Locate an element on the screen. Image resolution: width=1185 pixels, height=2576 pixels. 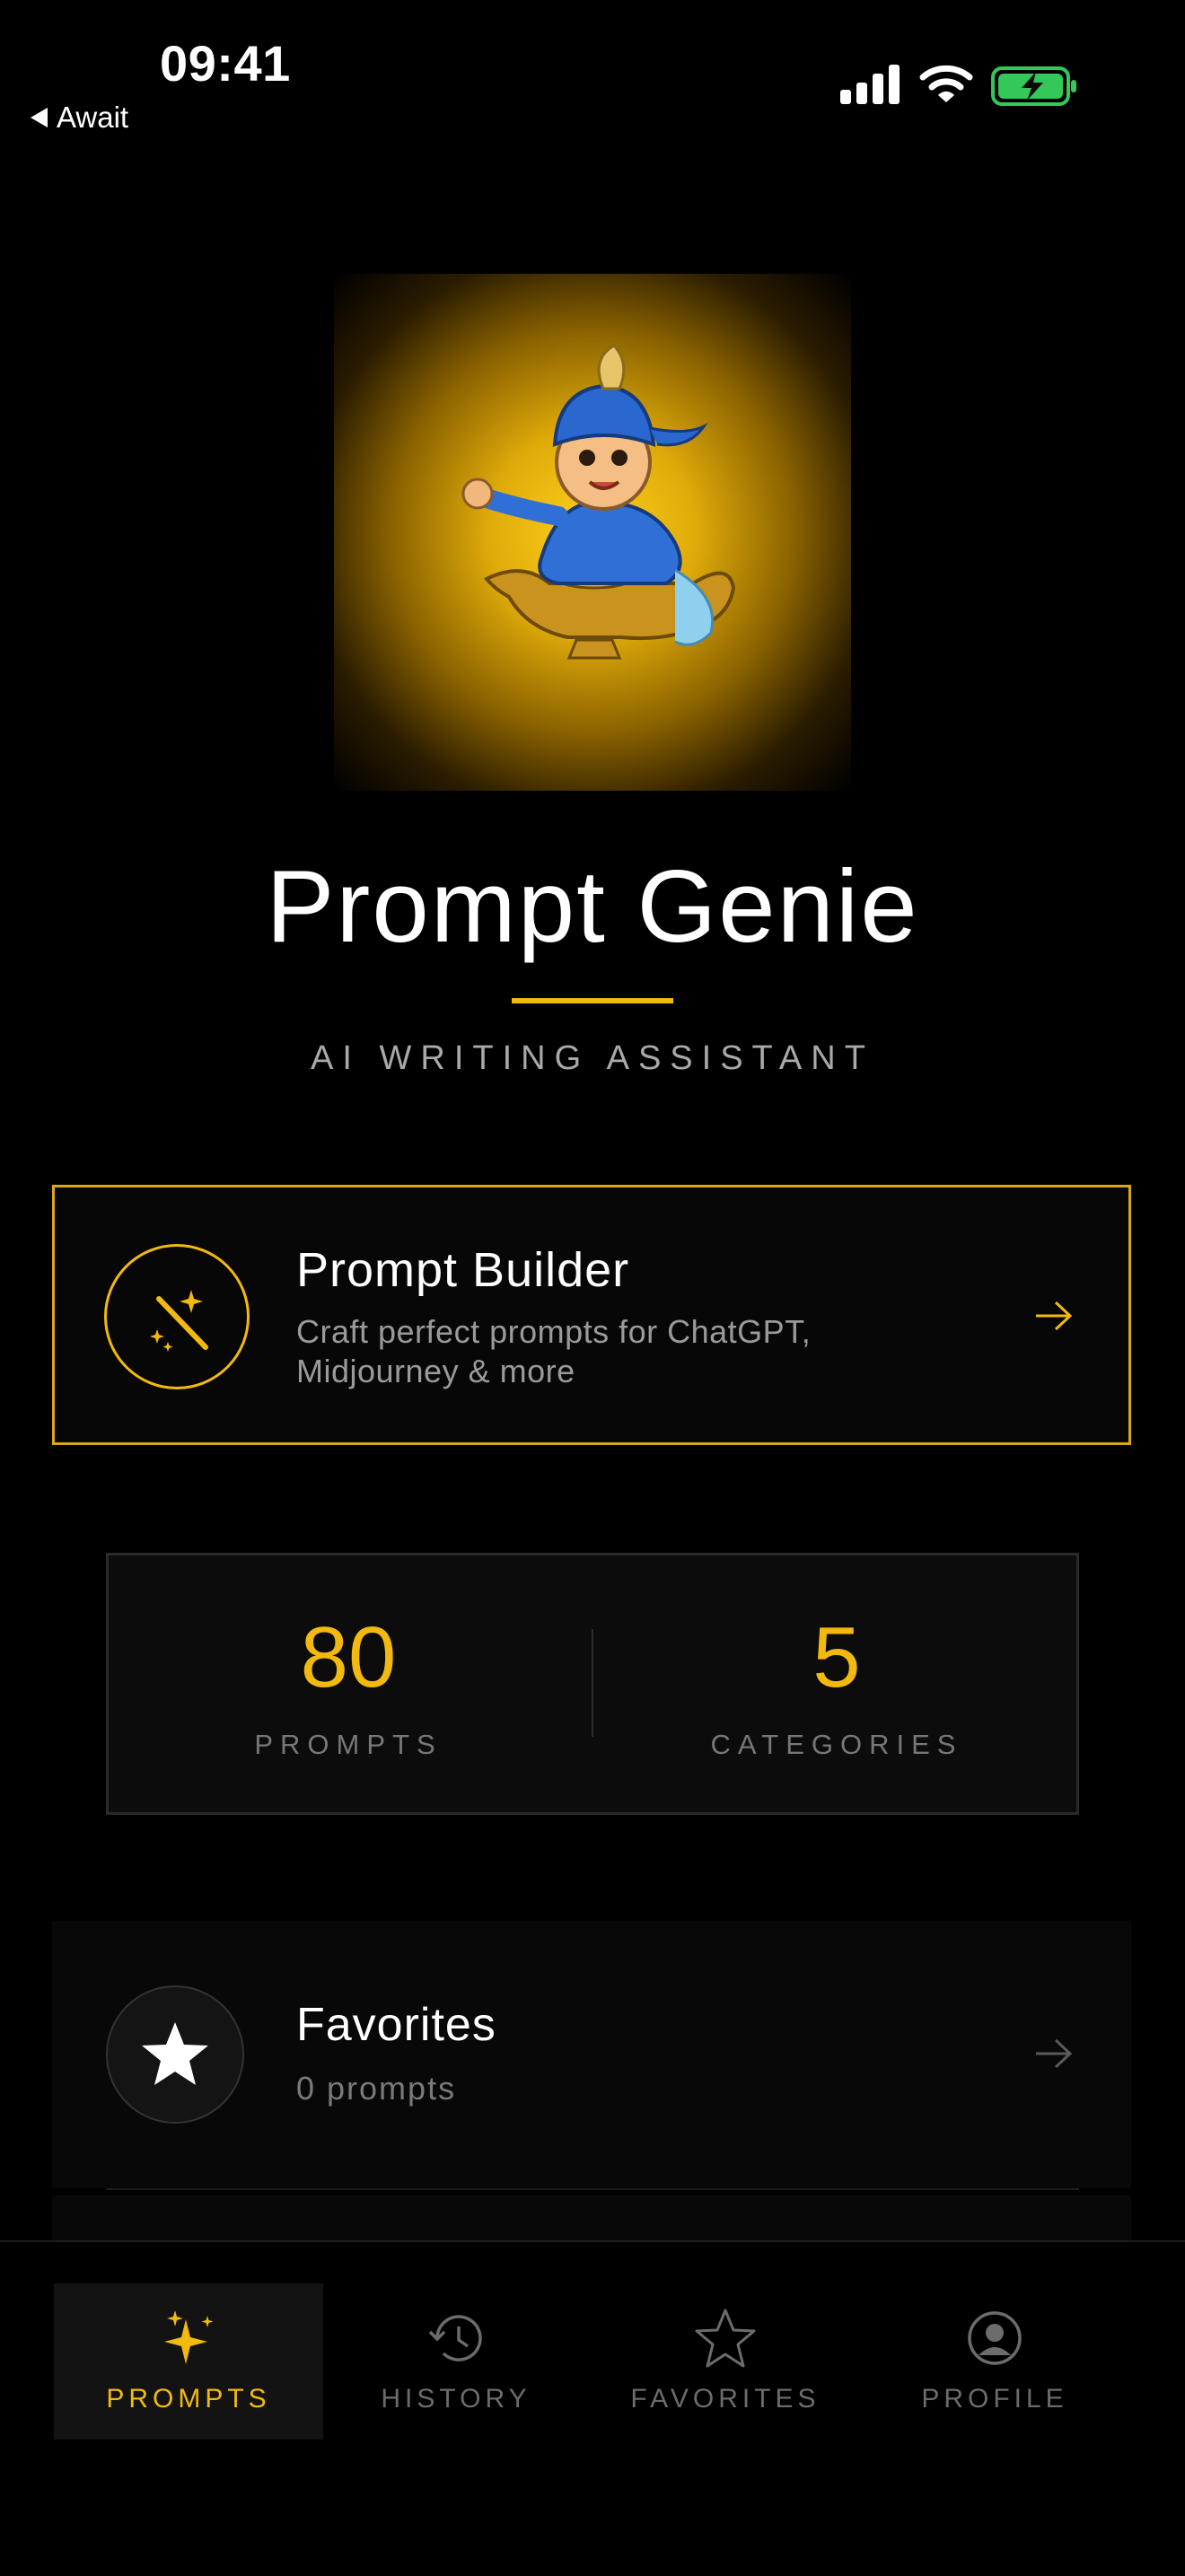
genie-illustration-icon is located at coordinates (598, 502).